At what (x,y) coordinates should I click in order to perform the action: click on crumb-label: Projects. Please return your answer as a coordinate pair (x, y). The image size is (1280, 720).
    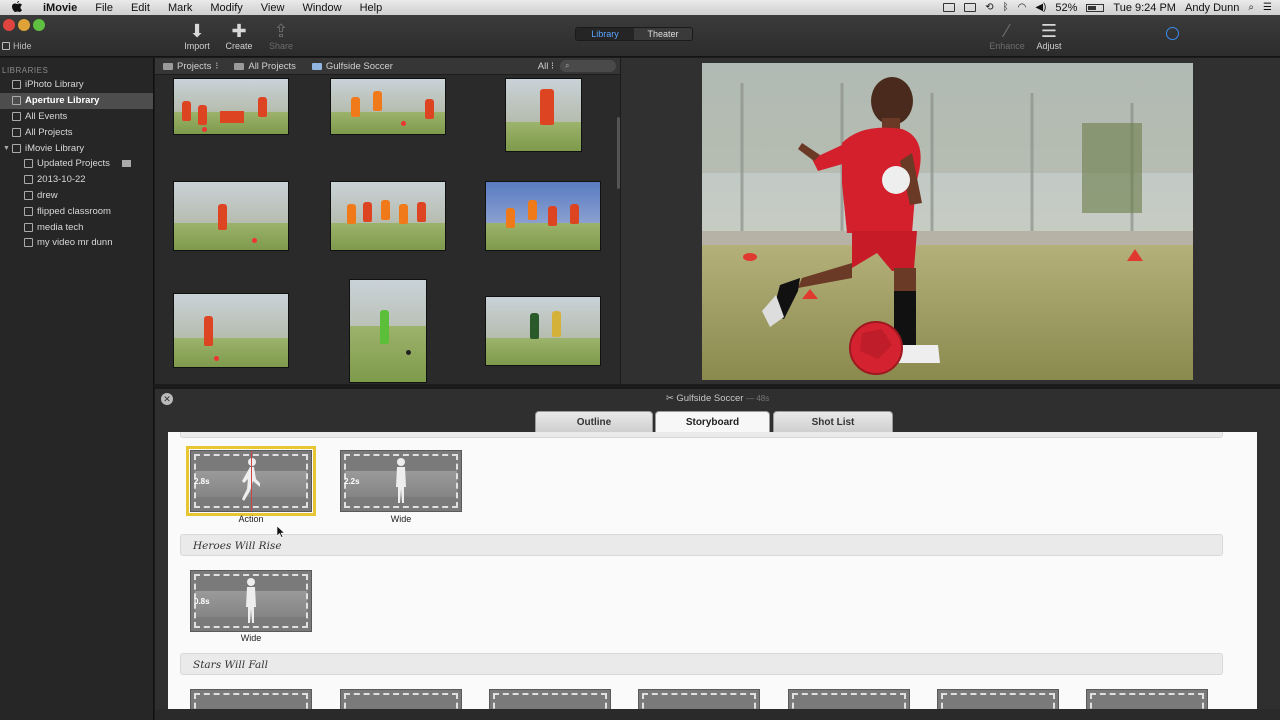
    Looking at the image, I should click on (194, 66).